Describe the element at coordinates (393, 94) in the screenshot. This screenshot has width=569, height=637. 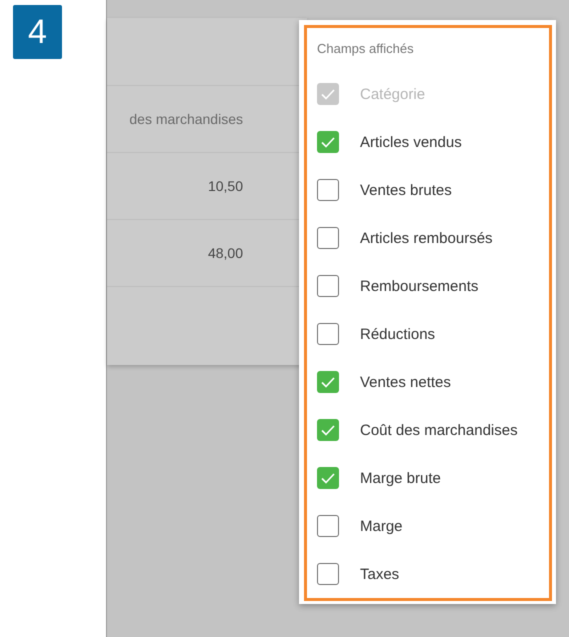
I see `field-label: Catégorie` at that location.